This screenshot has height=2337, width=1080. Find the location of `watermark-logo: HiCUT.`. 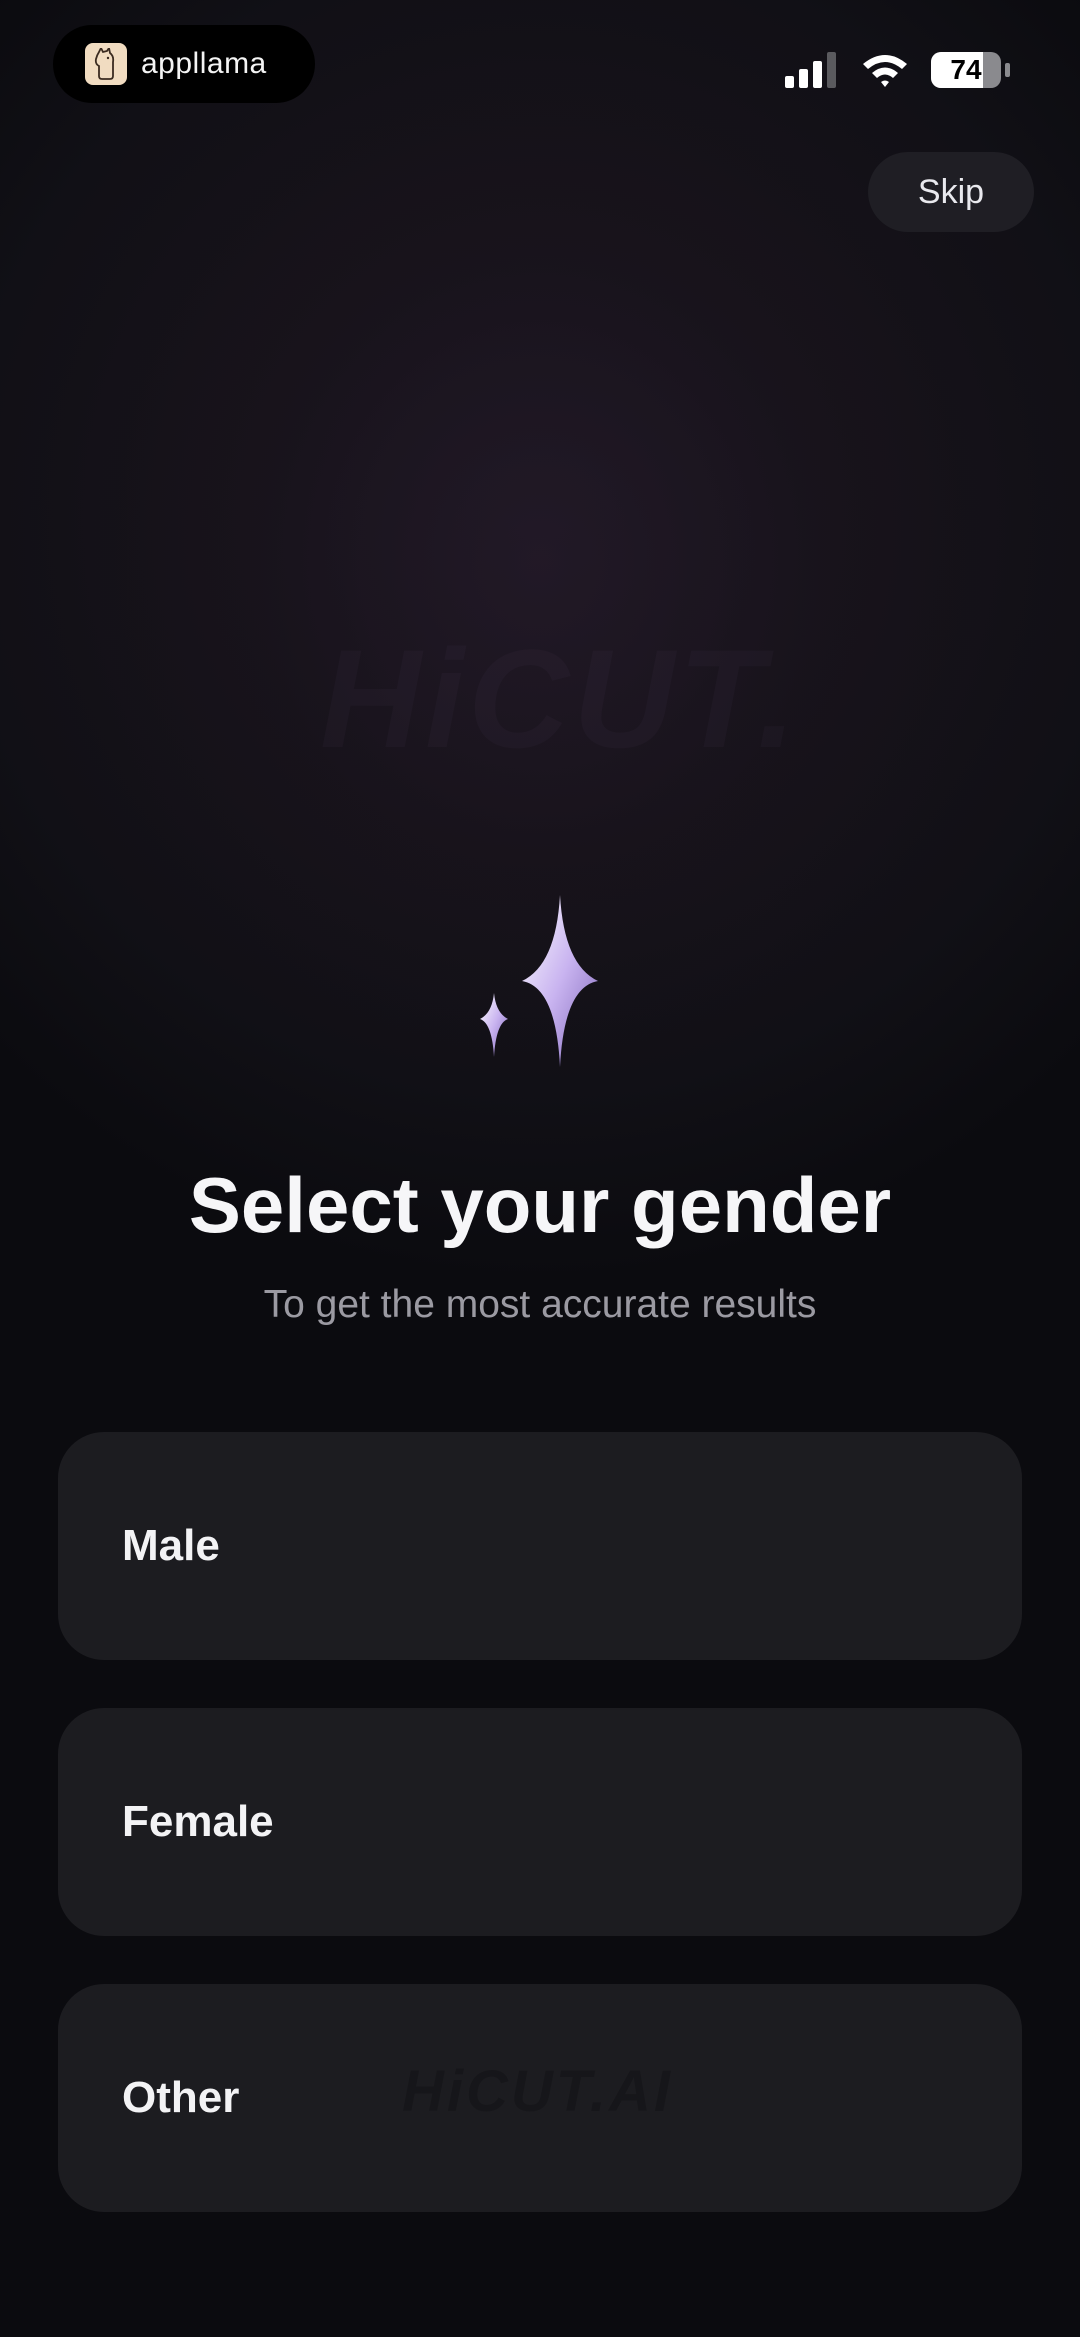

watermark-logo: HiCUT. is located at coordinates (560, 698).